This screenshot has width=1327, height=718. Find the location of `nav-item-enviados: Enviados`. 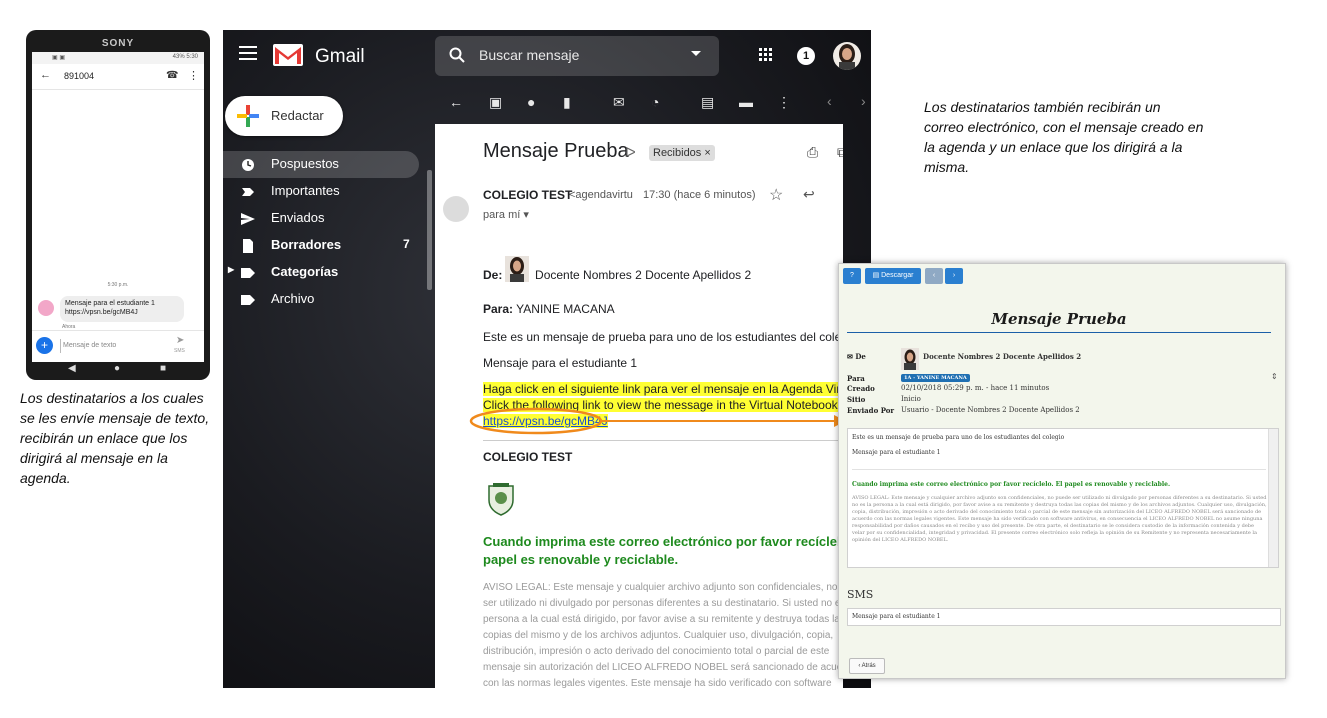

nav-item-enviados: Enviados is located at coordinates (321, 218).